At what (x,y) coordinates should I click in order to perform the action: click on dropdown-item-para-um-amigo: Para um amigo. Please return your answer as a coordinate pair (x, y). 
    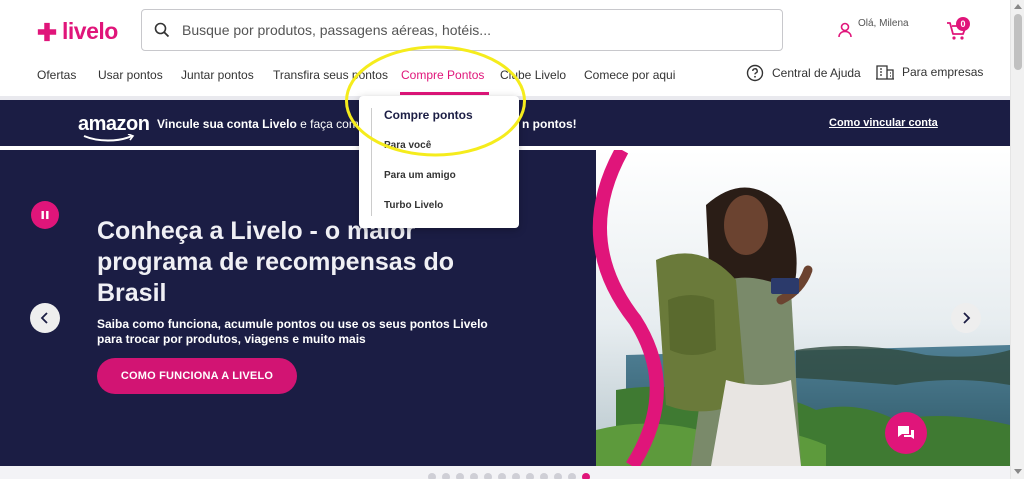
    Looking at the image, I should click on (420, 175).